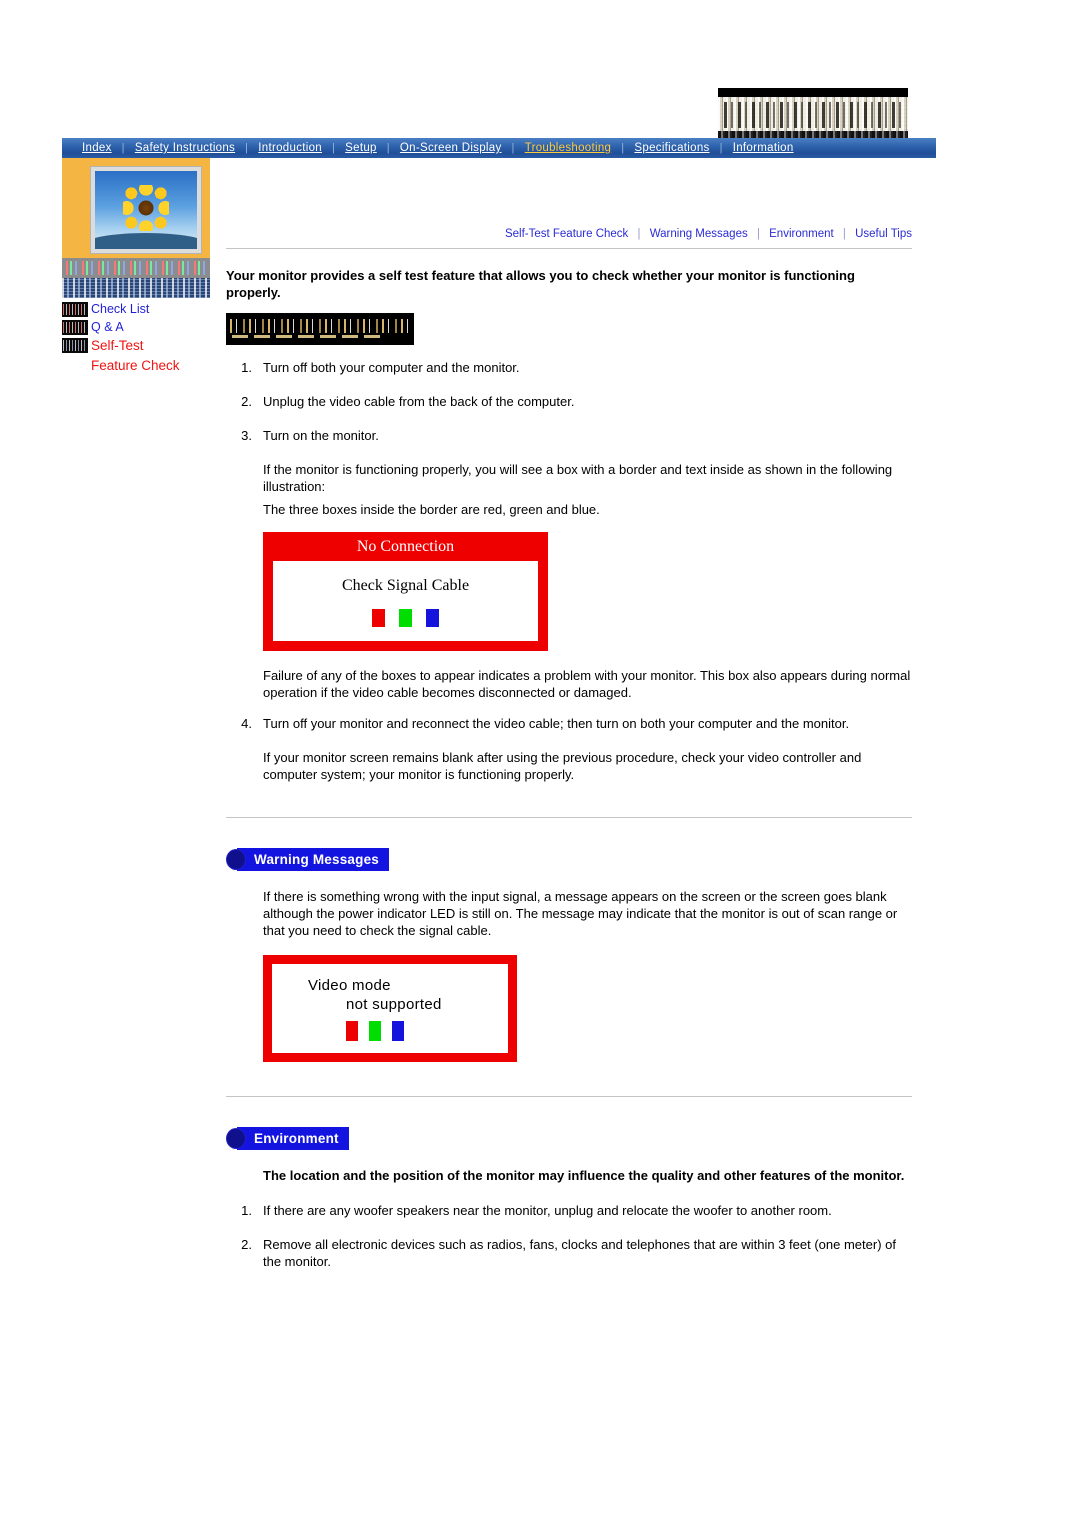 The width and height of the screenshot is (1080, 1528). What do you see at coordinates (569, 248) in the screenshot?
I see `divider-top` at bounding box center [569, 248].